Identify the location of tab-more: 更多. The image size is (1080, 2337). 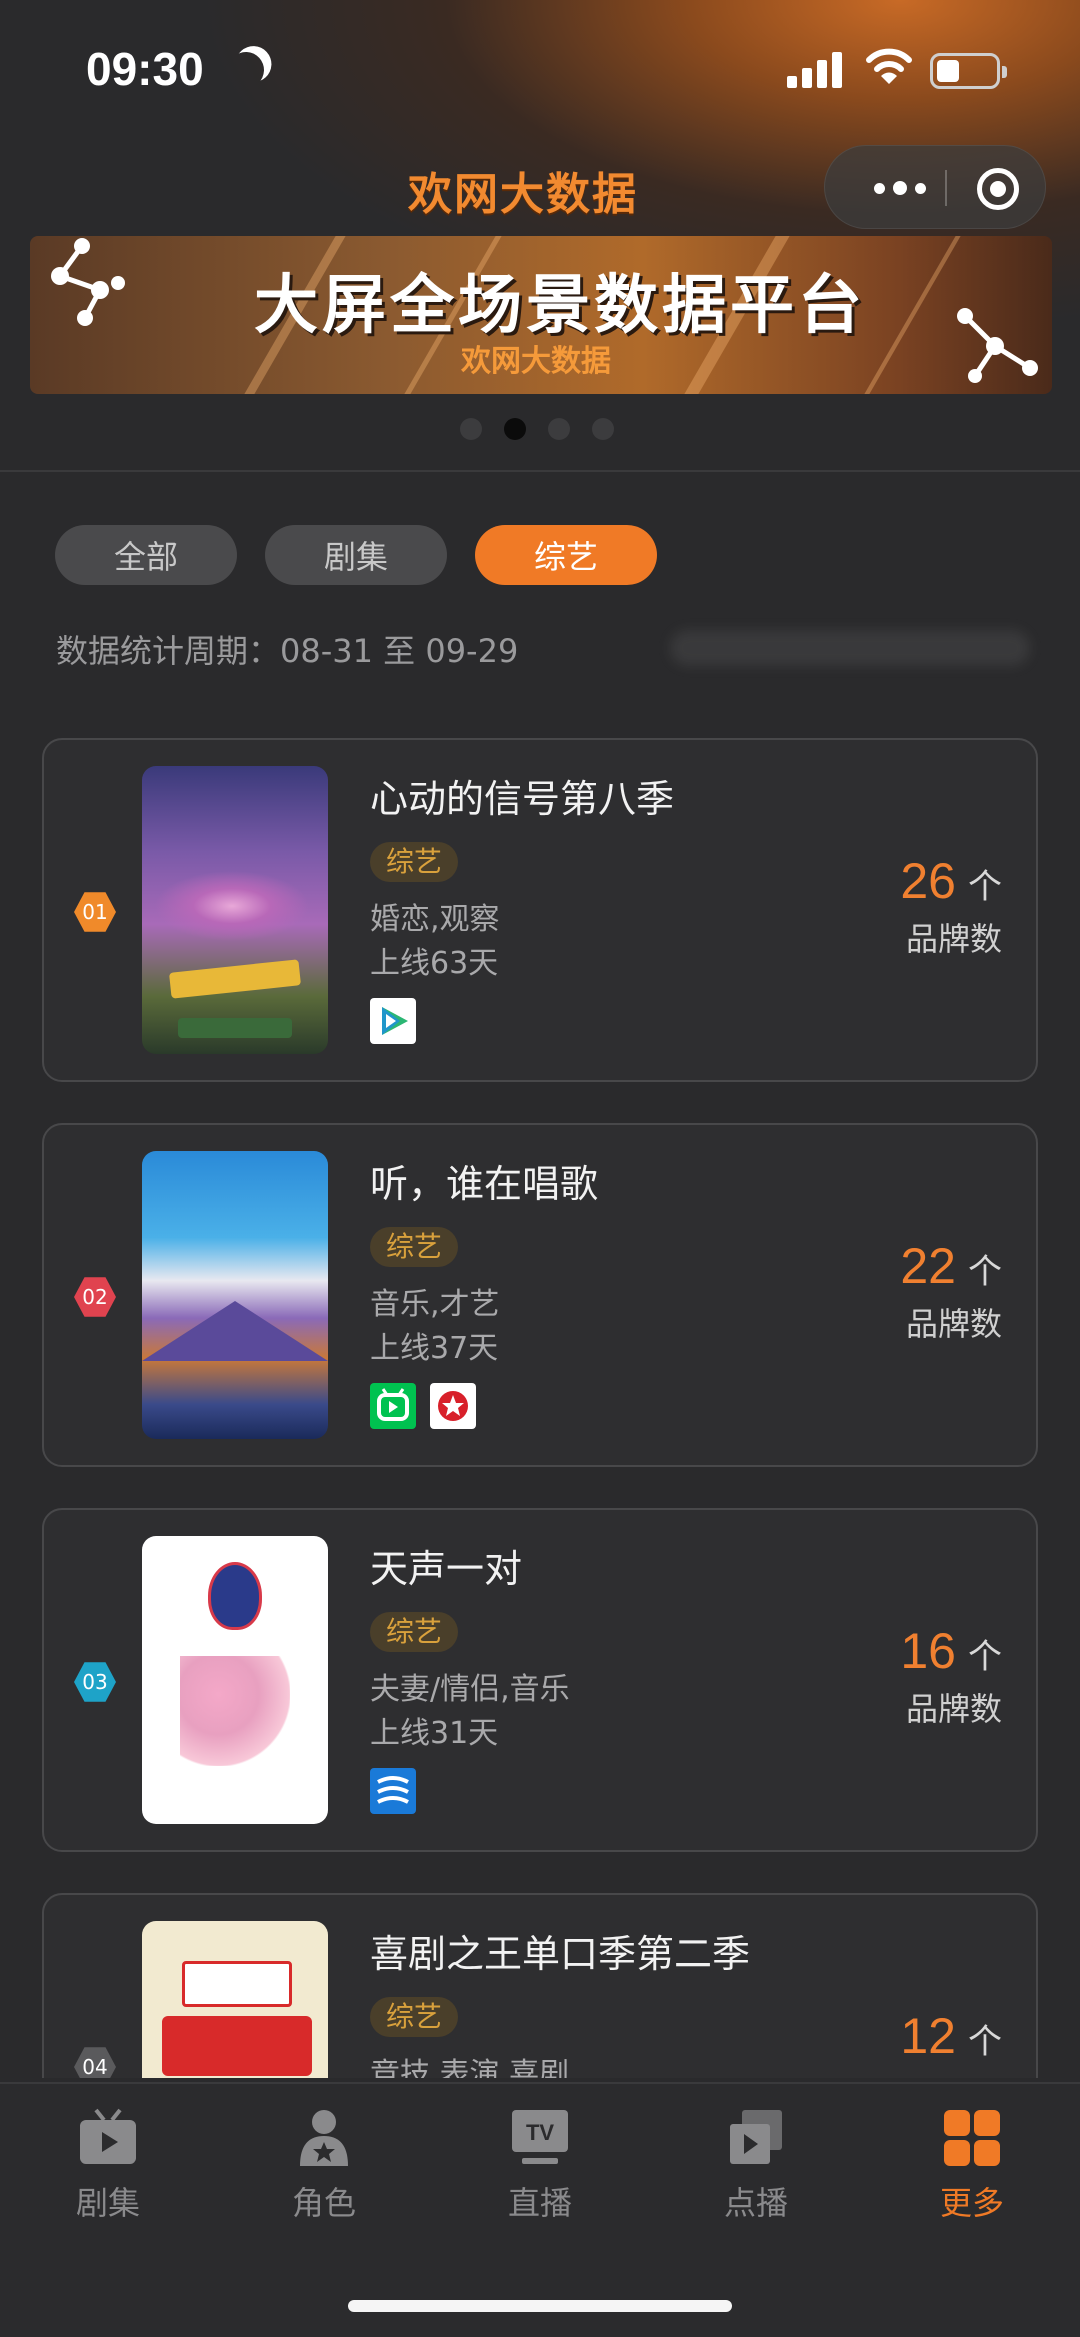
(972, 2165).